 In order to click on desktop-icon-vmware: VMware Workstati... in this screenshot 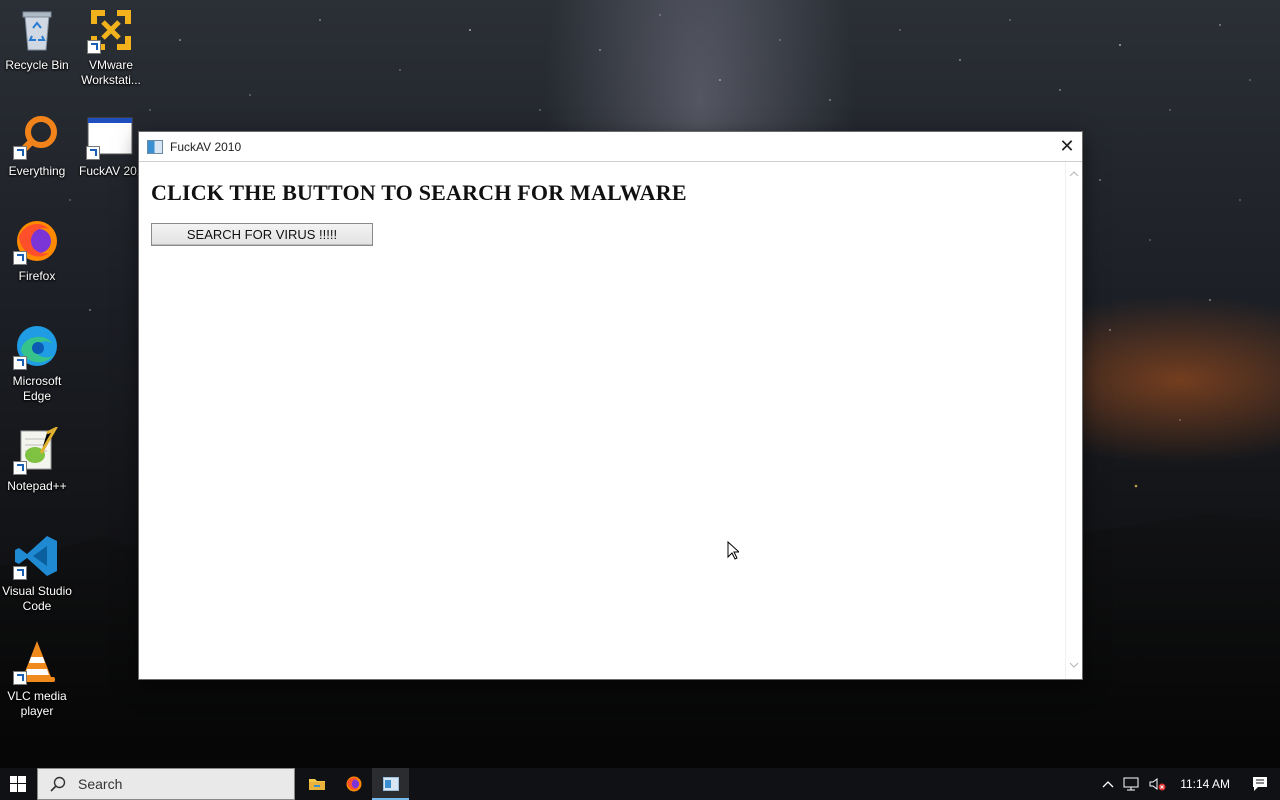, I will do `click(111, 47)`.